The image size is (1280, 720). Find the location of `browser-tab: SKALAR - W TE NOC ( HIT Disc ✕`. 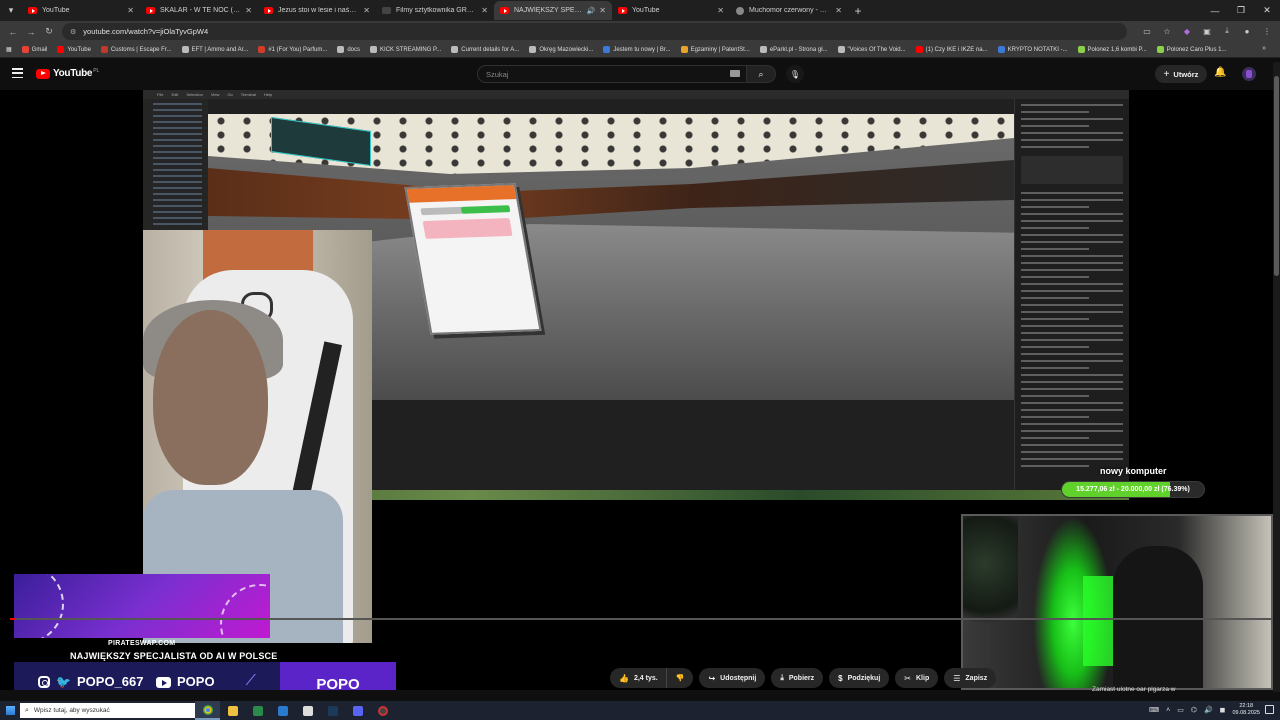

browser-tab: SKALAR - W TE NOC ( HIT Disc ✕ is located at coordinates (199, 10).